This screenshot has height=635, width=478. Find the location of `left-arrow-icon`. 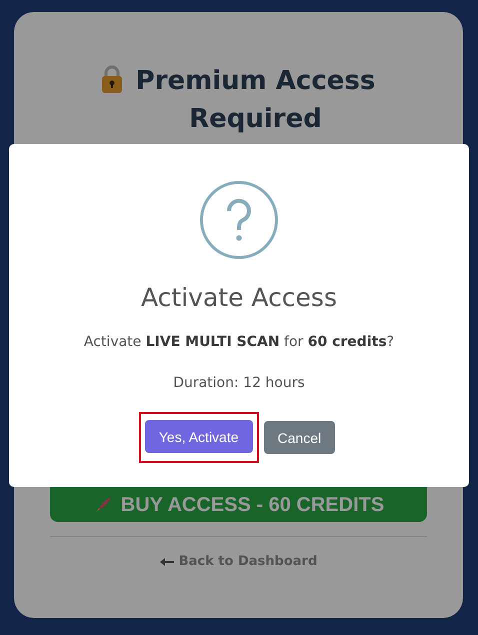

left-arrow-icon is located at coordinates (167, 561).